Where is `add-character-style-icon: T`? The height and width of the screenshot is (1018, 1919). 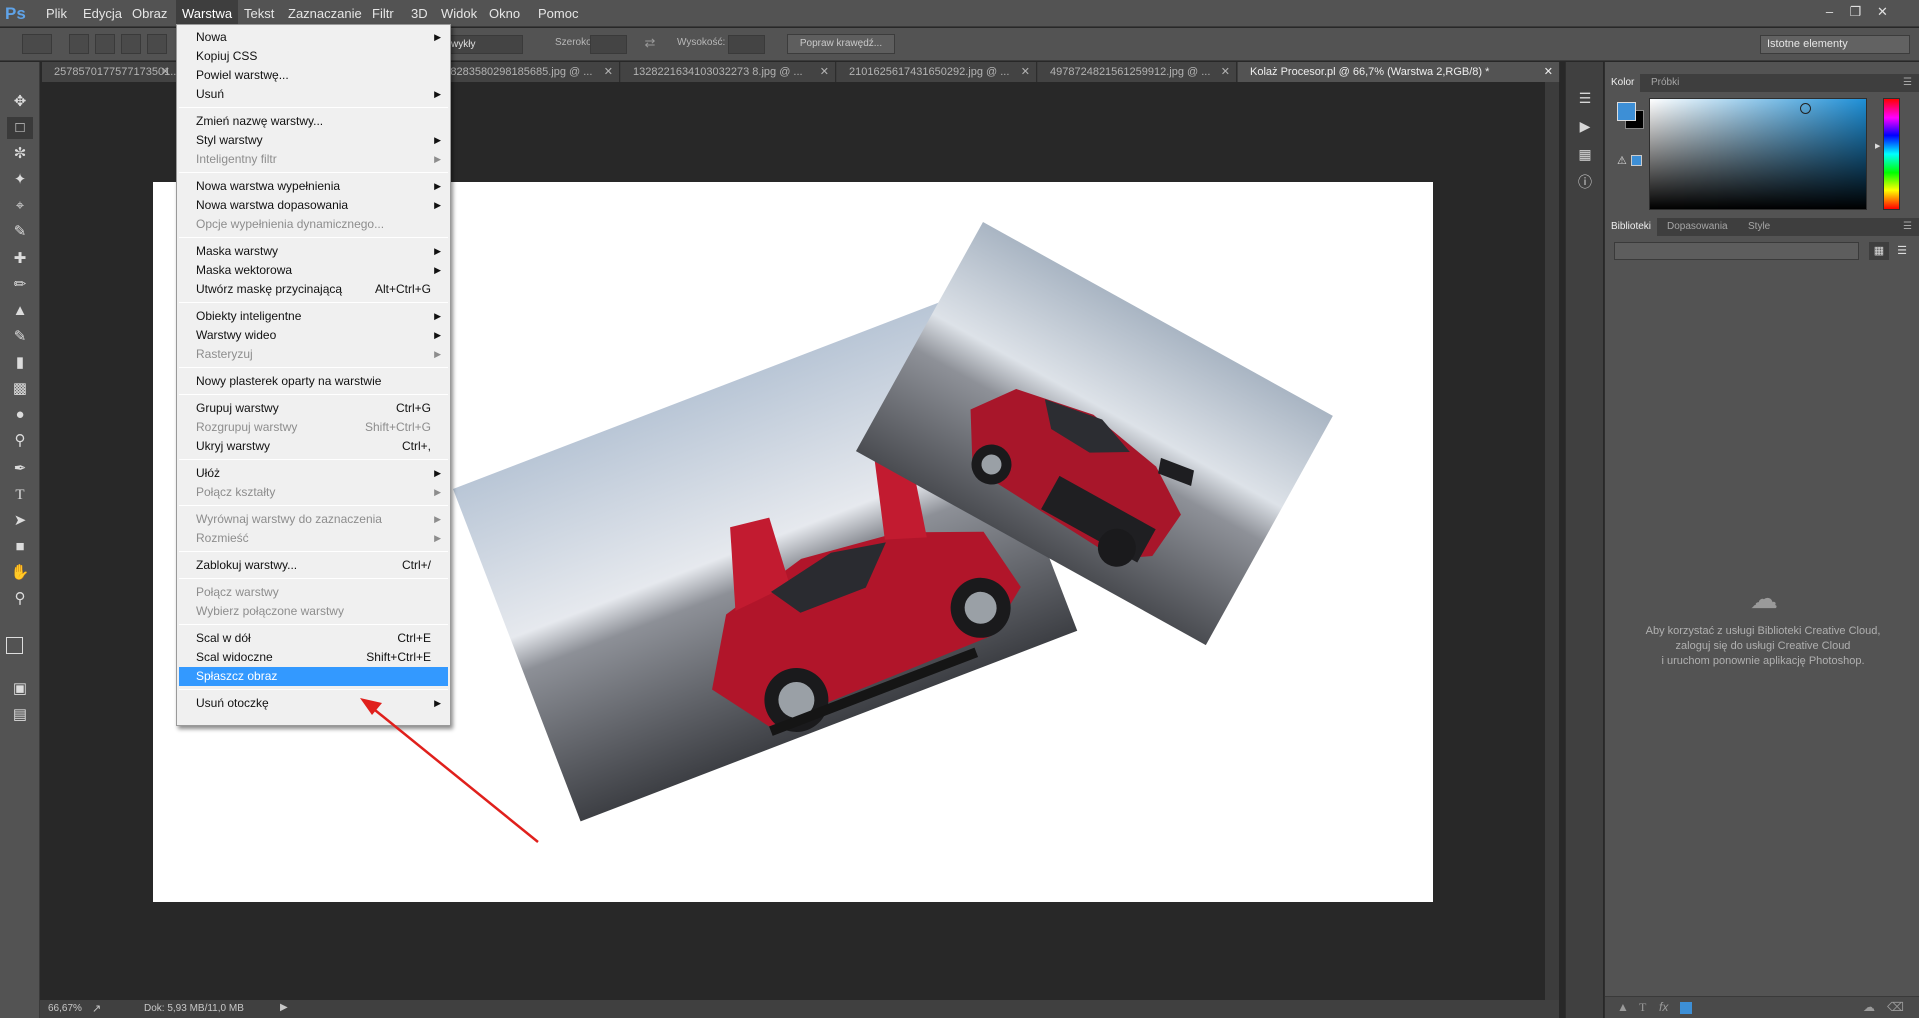
add-character-style-icon: T is located at coordinates (1642, 1007).